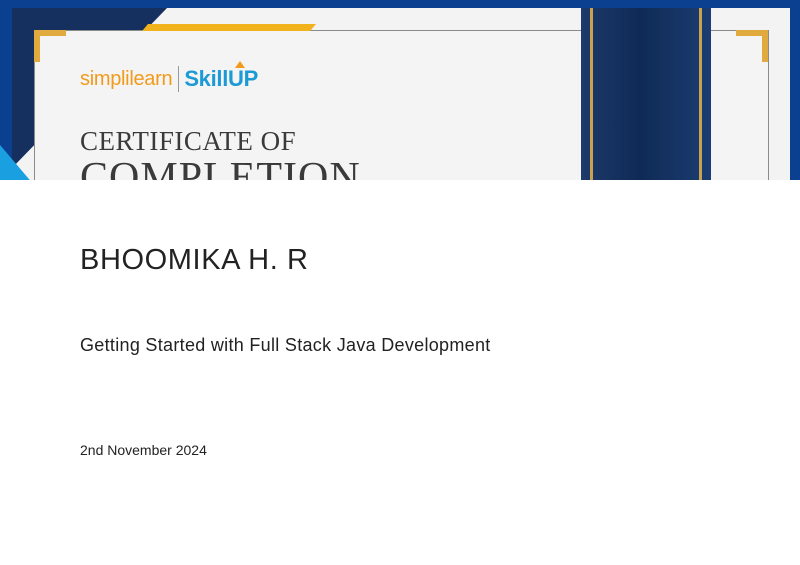 The height and width of the screenshot is (565, 800). Describe the element at coordinates (591, 94) in the screenshot. I see `ribbon-gold-line-left` at that location.